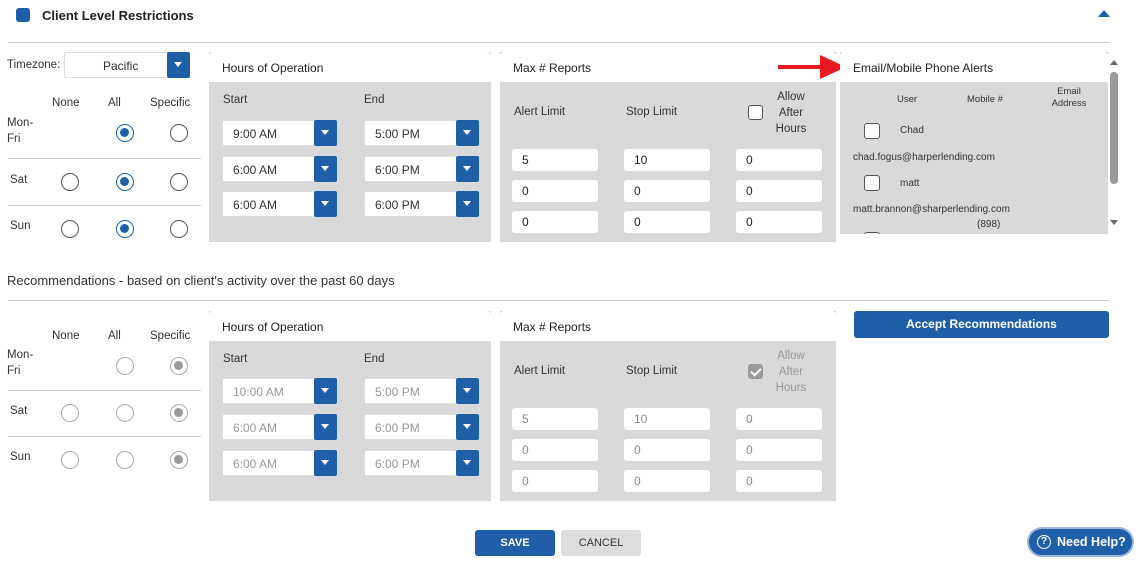 This screenshot has height=564, width=1148. I want to click on reports-title: Max # Reports, so click(552, 68).